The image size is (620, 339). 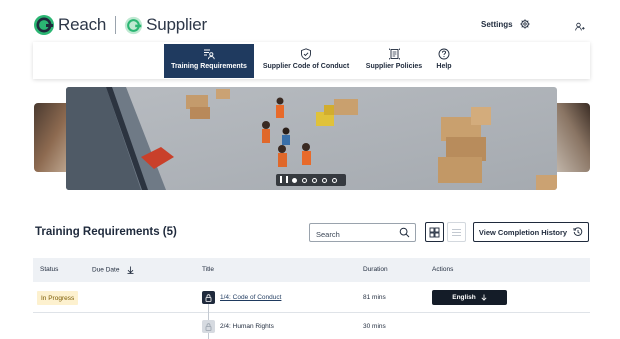 What do you see at coordinates (394, 54) in the screenshot?
I see `document-icon` at bounding box center [394, 54].